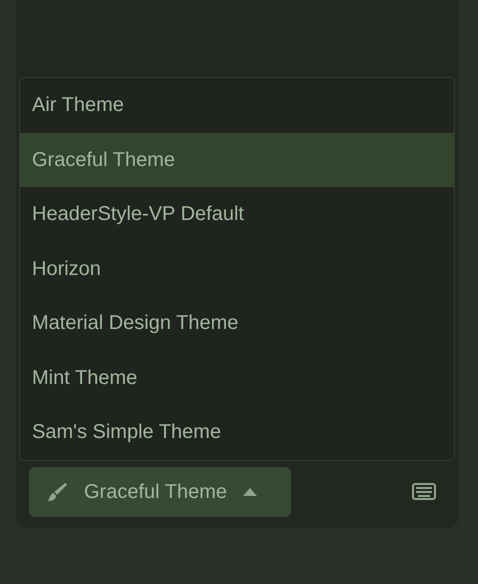 Image resolution: width=478 pixels, height=584 pixels. I want to click on menu-item: Material Design Theme, so click(237, 323).